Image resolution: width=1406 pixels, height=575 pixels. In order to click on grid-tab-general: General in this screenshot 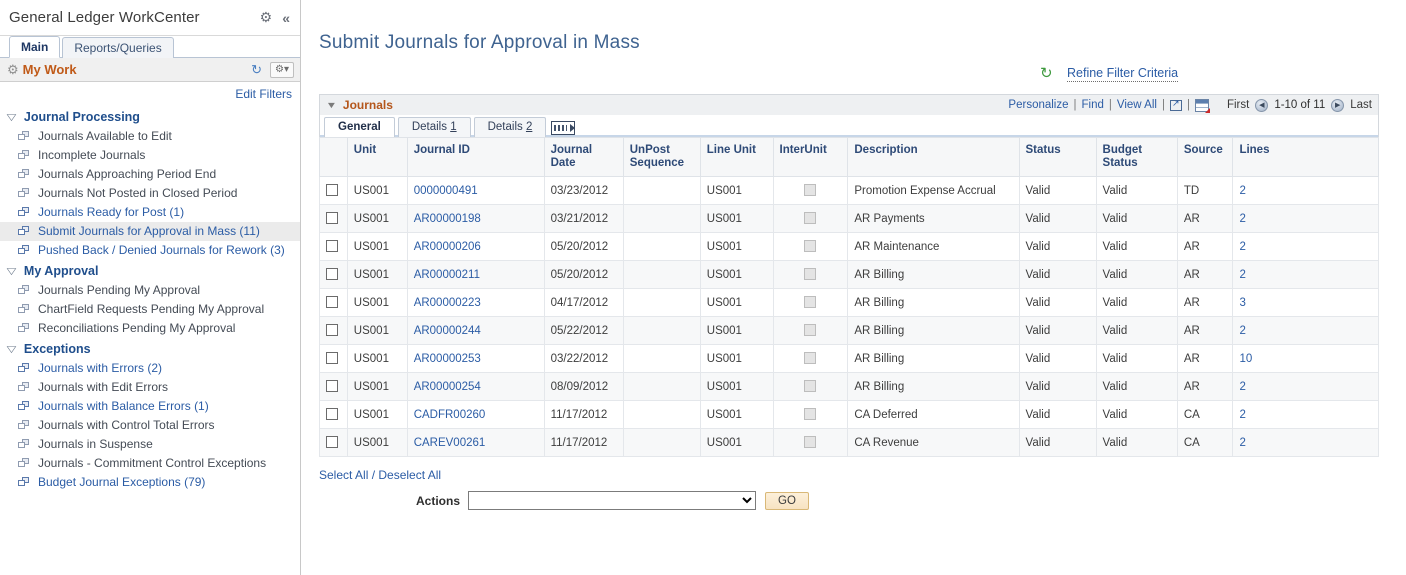, I will do `click(359, 127)`.